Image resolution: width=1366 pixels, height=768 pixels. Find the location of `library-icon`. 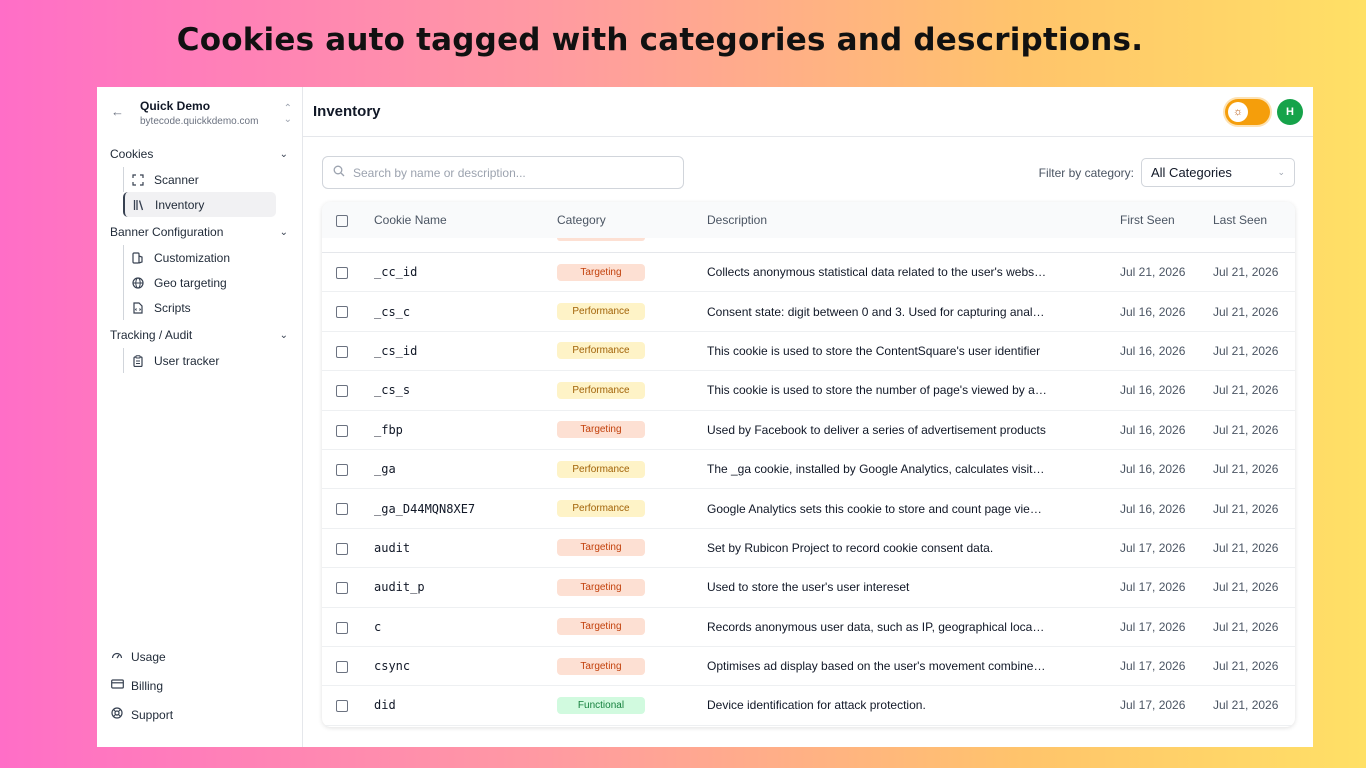

library-icon is located at coordinates (139, 205).